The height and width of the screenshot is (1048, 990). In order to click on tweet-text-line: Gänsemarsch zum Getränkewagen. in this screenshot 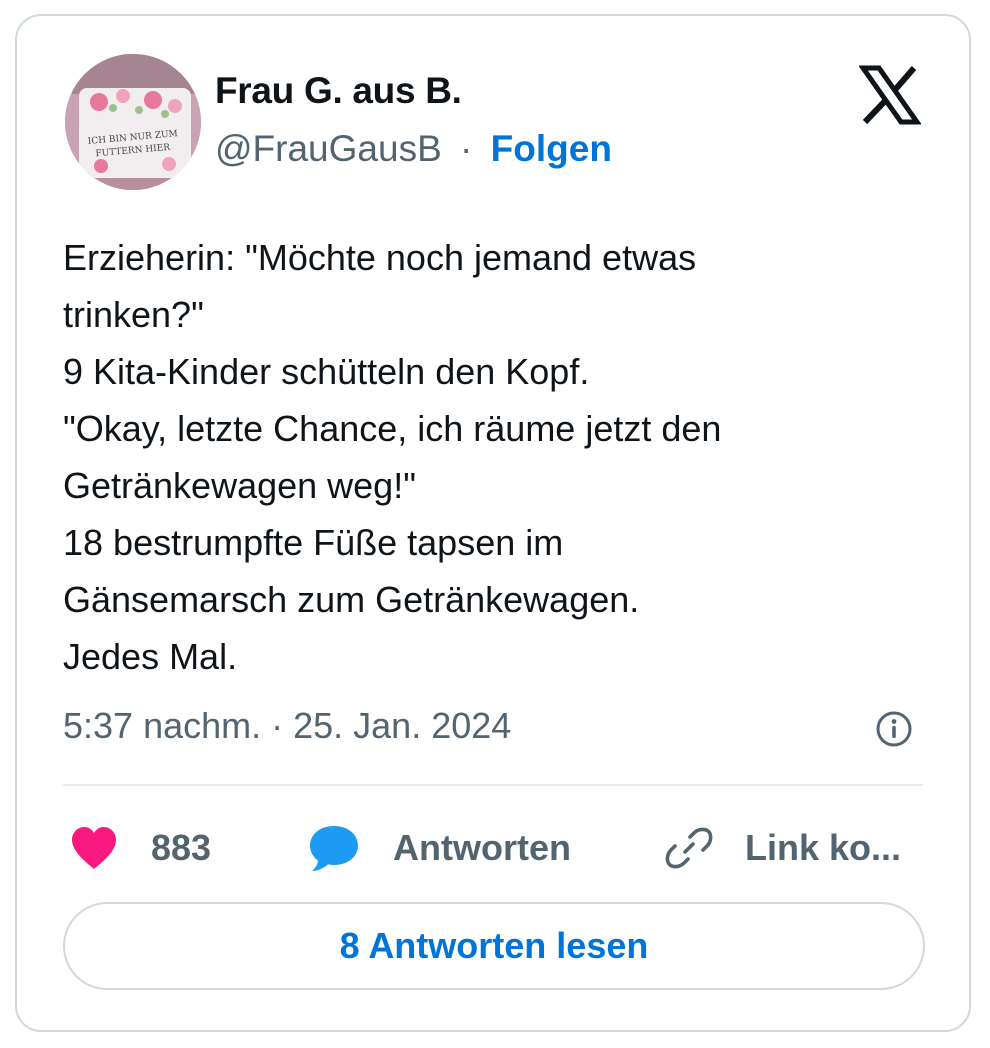, I will do `click(351, 599)`.